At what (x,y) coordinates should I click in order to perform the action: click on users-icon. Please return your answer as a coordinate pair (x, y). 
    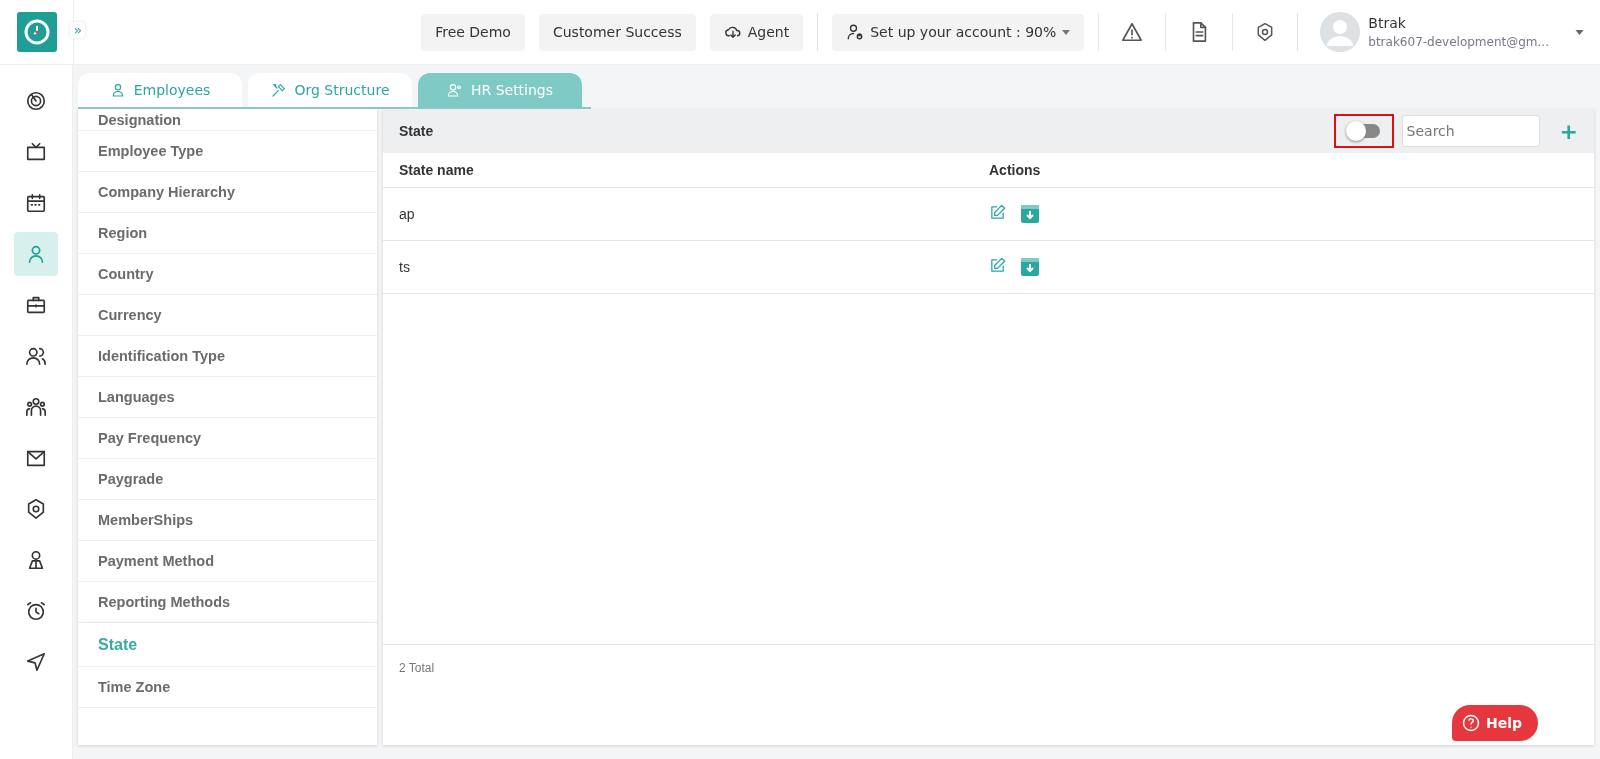
    Looking at the image, I should click on (36, 356).